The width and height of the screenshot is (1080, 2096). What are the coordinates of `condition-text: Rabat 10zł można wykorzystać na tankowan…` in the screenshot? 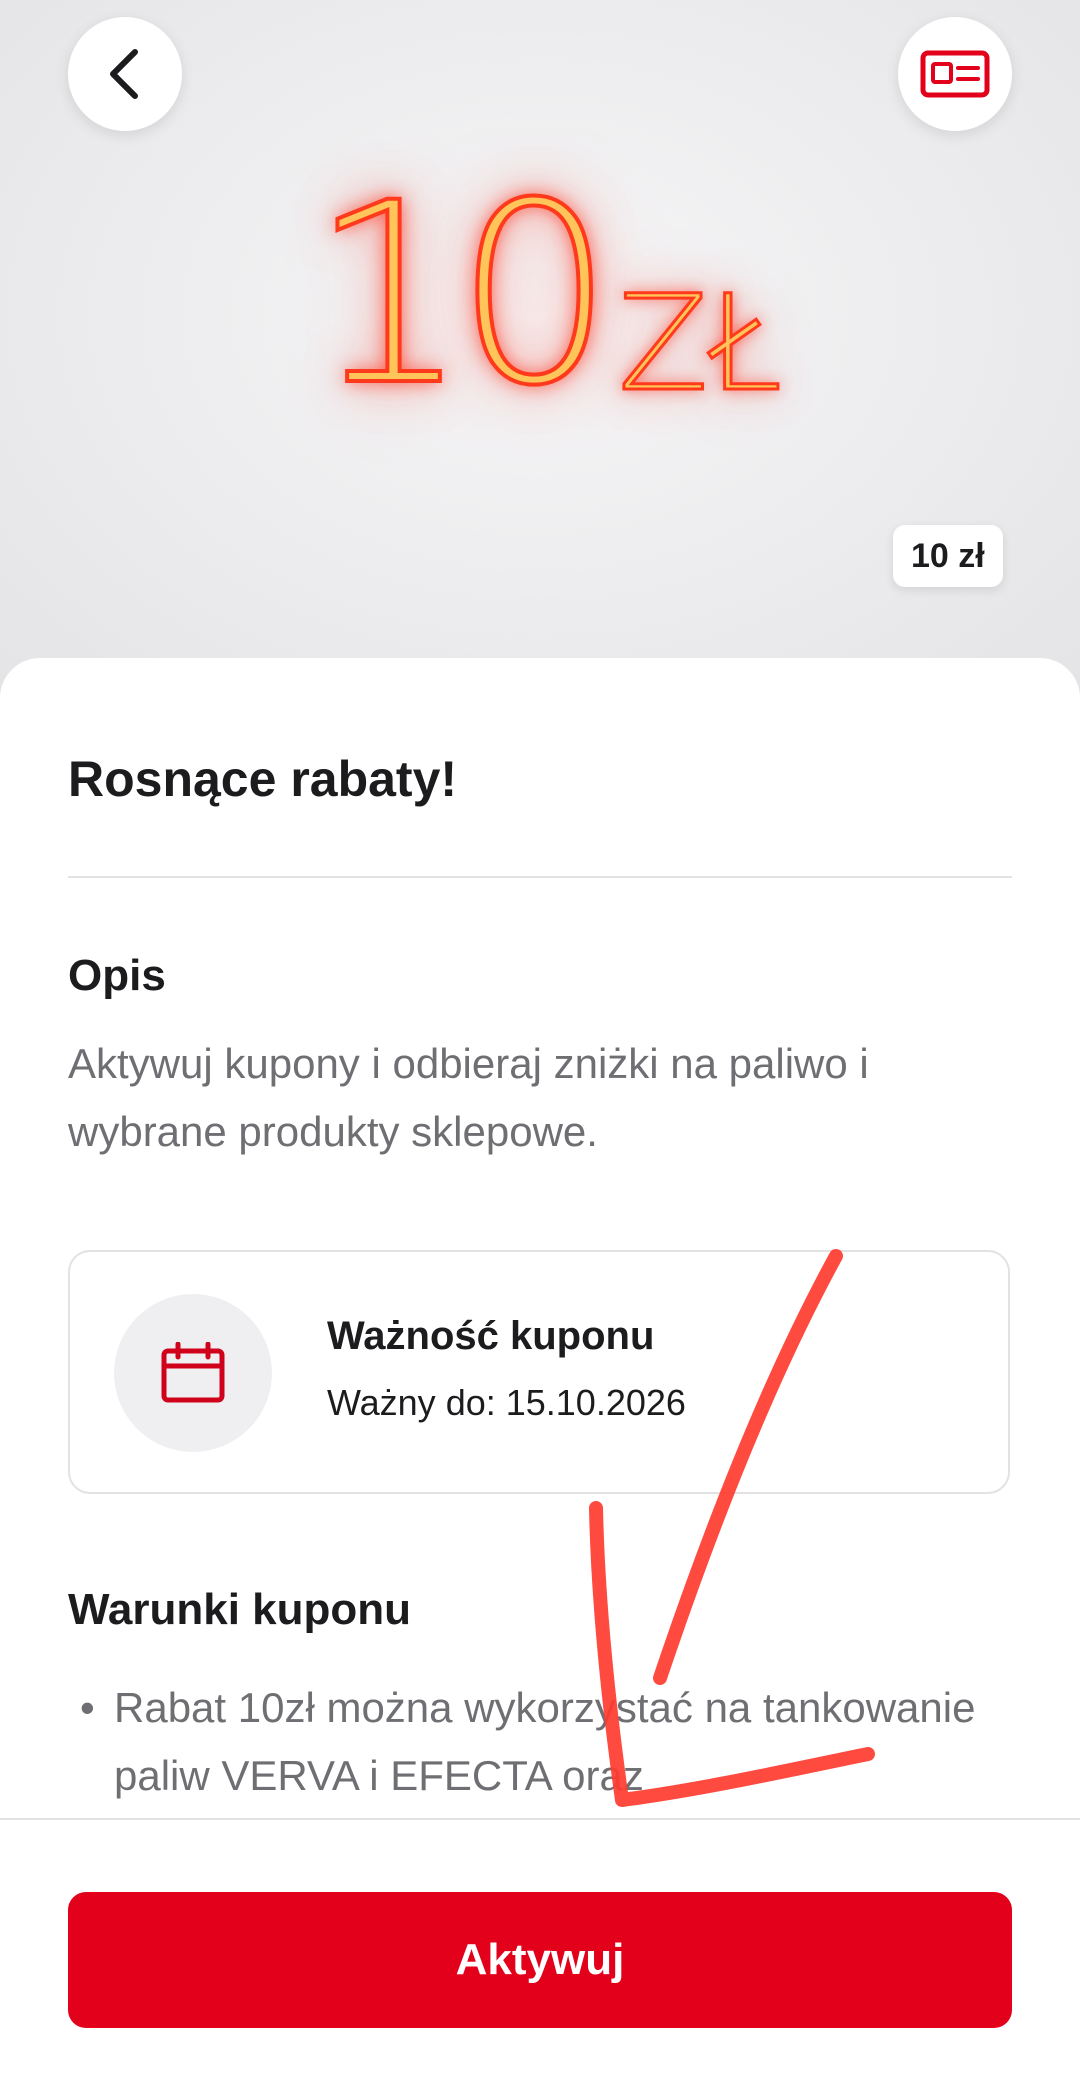 It's located at (545, 1741).